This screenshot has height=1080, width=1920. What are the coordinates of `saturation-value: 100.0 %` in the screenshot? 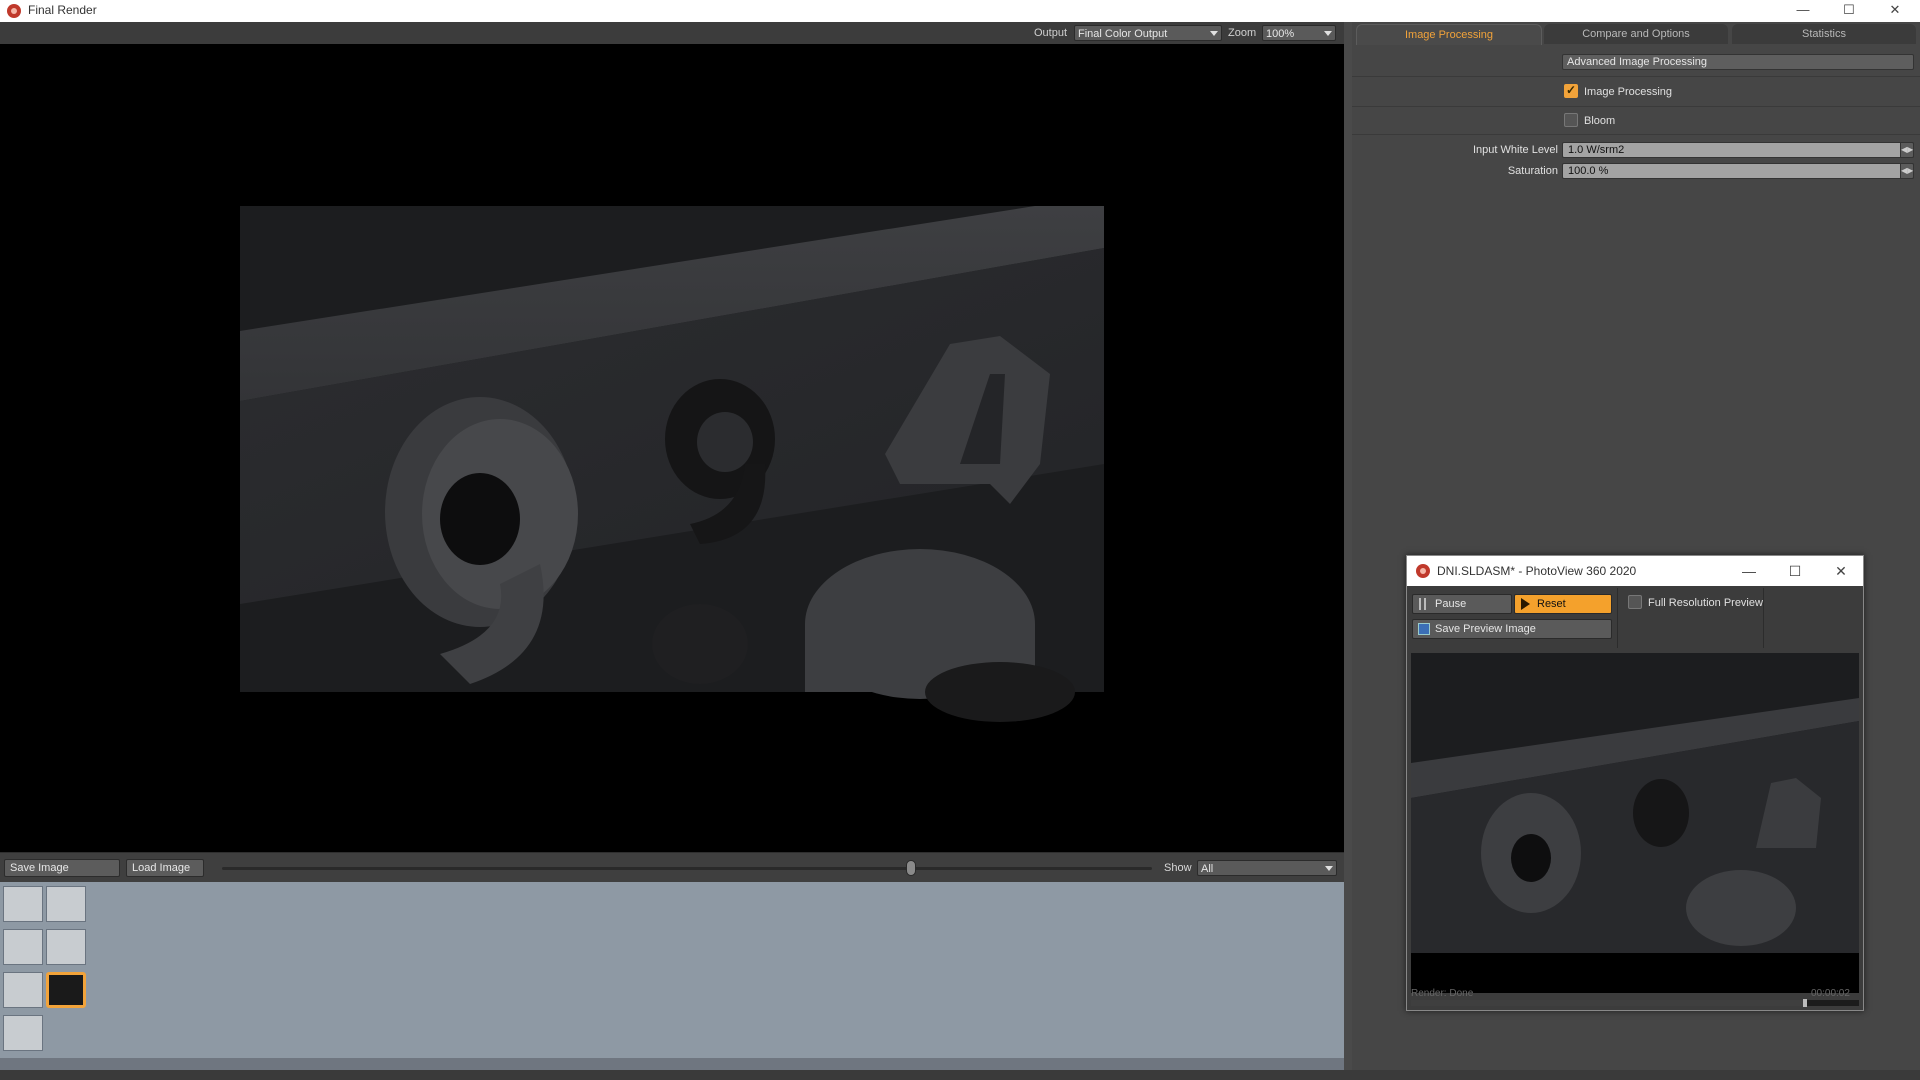 It's located at (1588, 171).